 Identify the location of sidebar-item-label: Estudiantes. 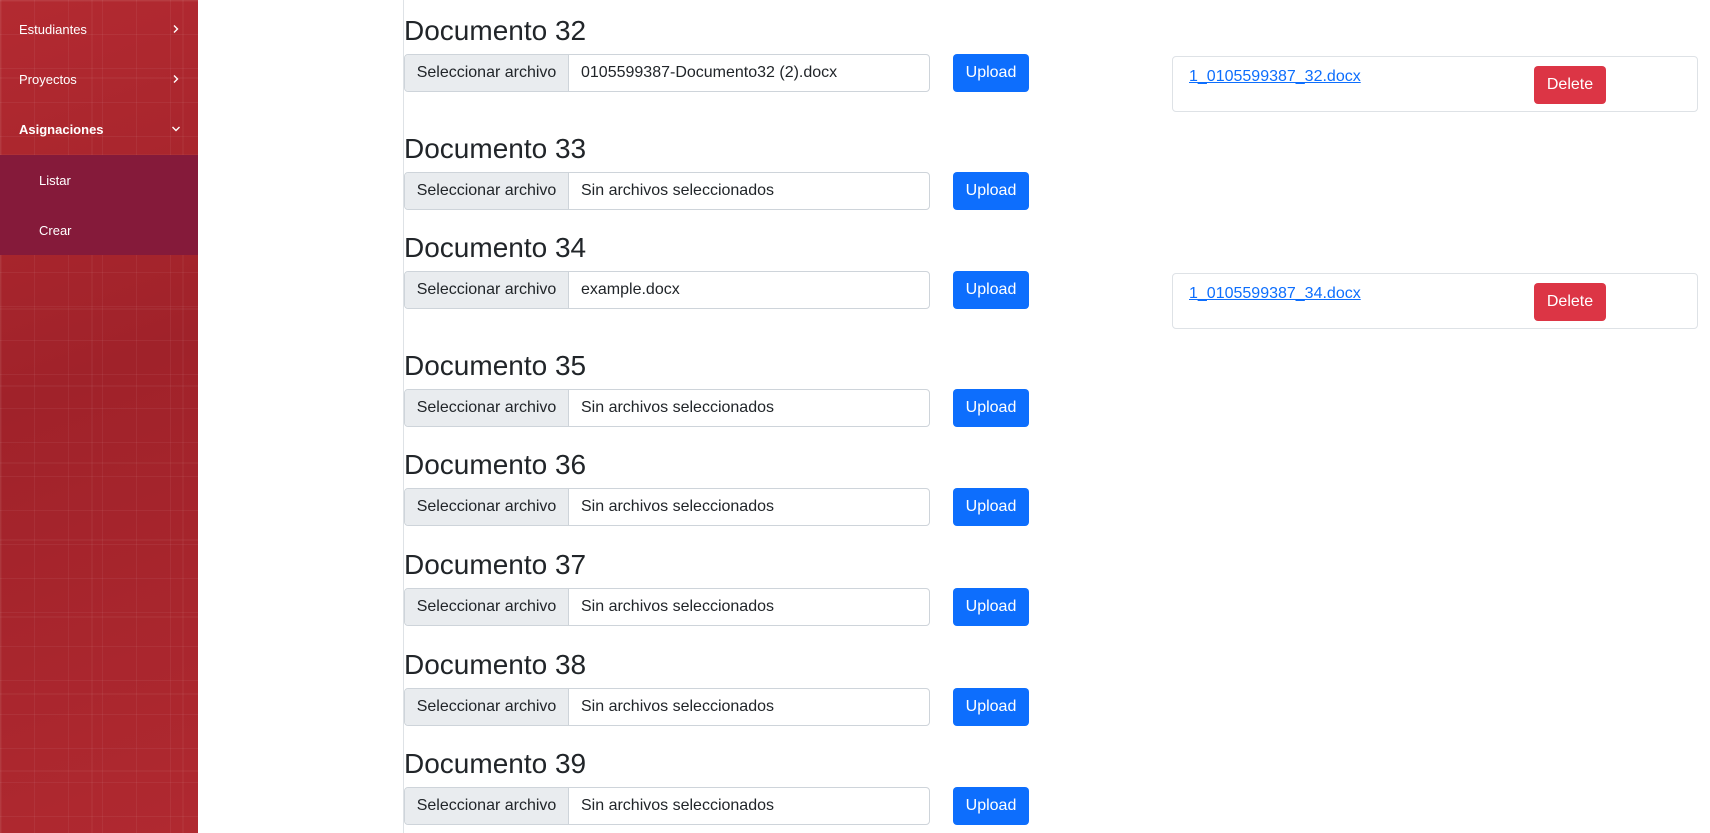
(53, 29).